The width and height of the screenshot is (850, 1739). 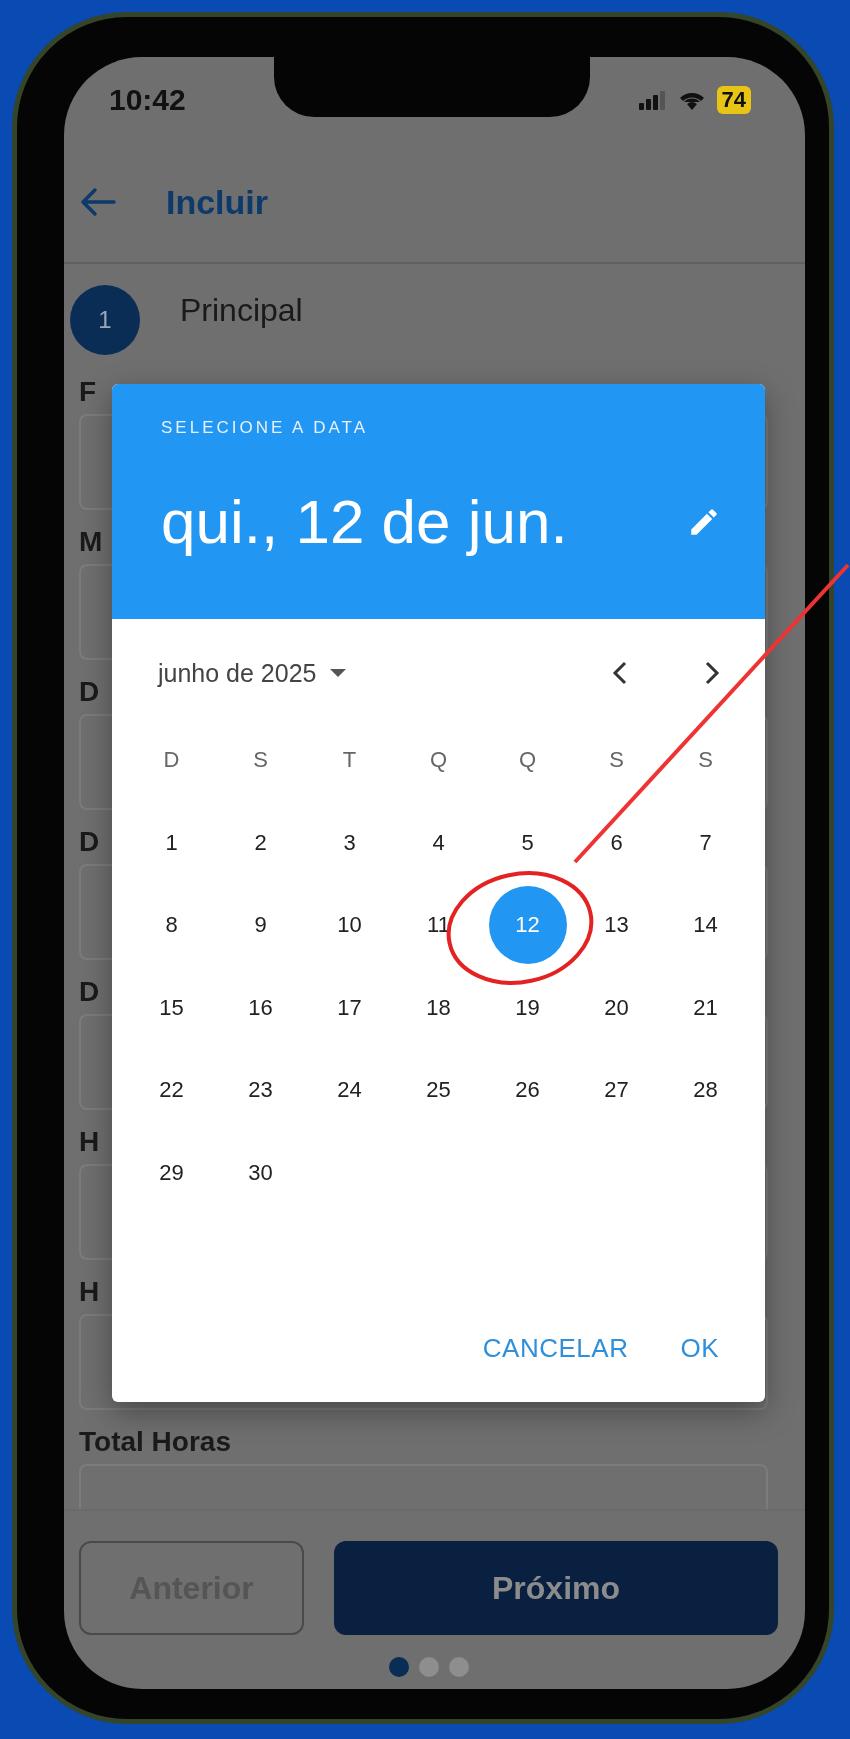 I want to click on field-label: F, so click(x=88, y=392).